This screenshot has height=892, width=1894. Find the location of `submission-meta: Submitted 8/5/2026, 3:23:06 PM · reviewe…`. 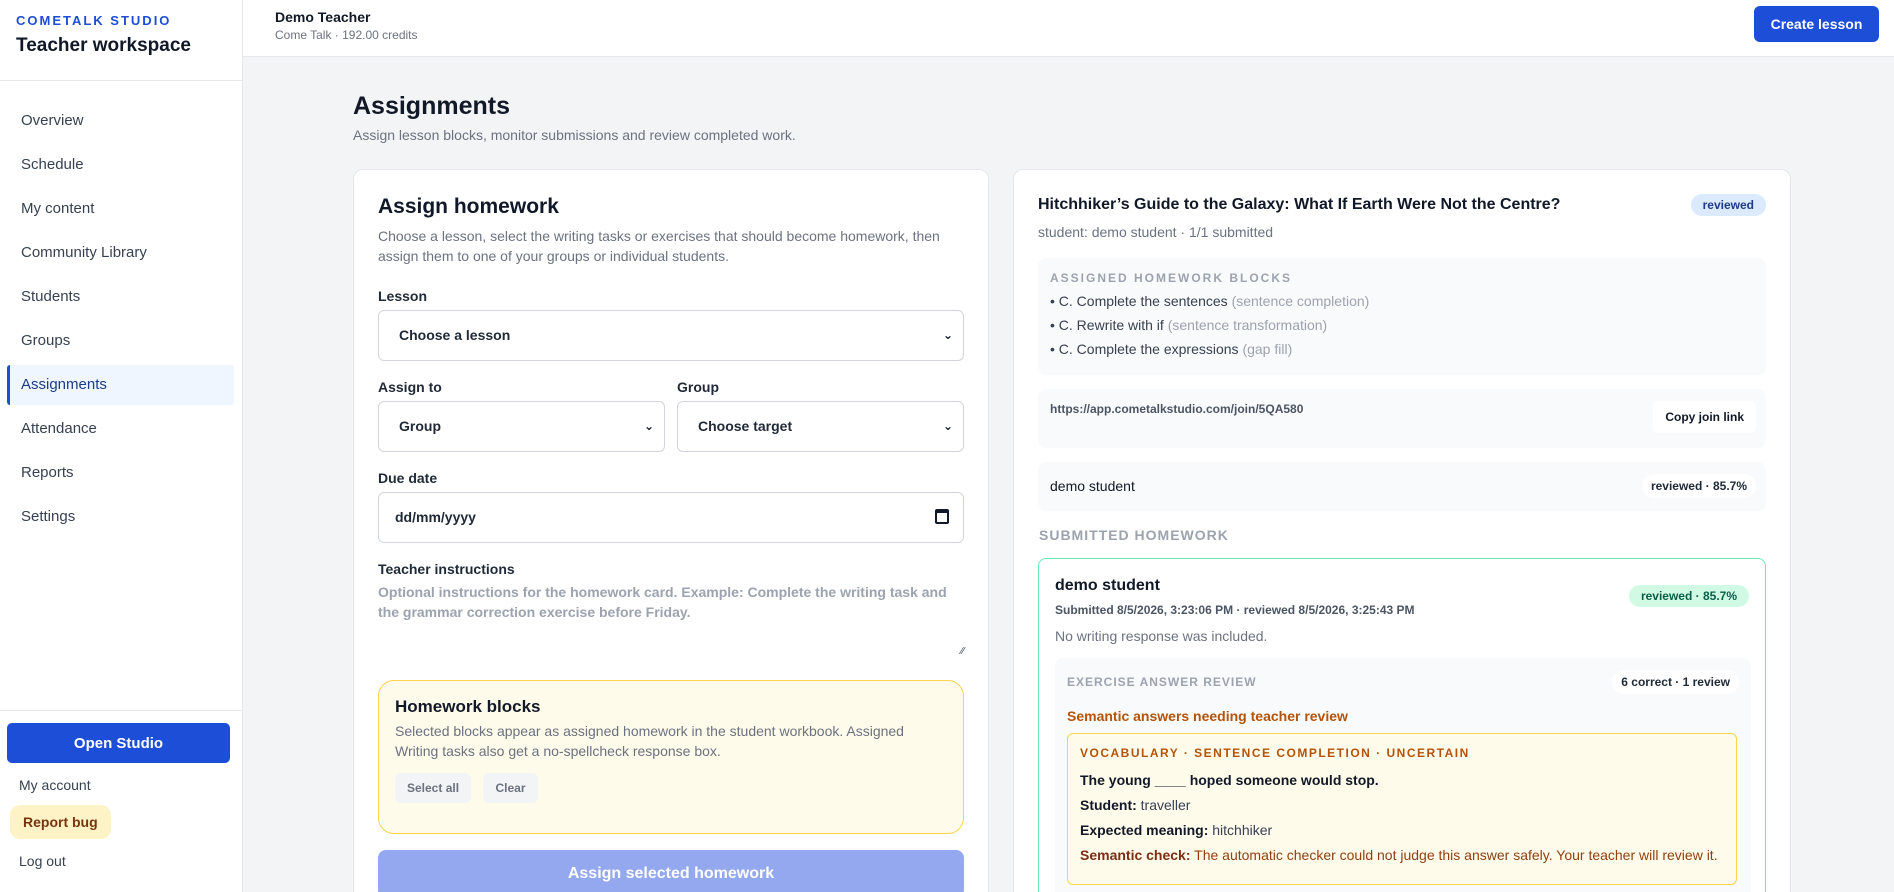

submission-meta: Submitted 8/5/2026, 3:23:06 PM · reviewe… is located at coordinates (1235, 610).